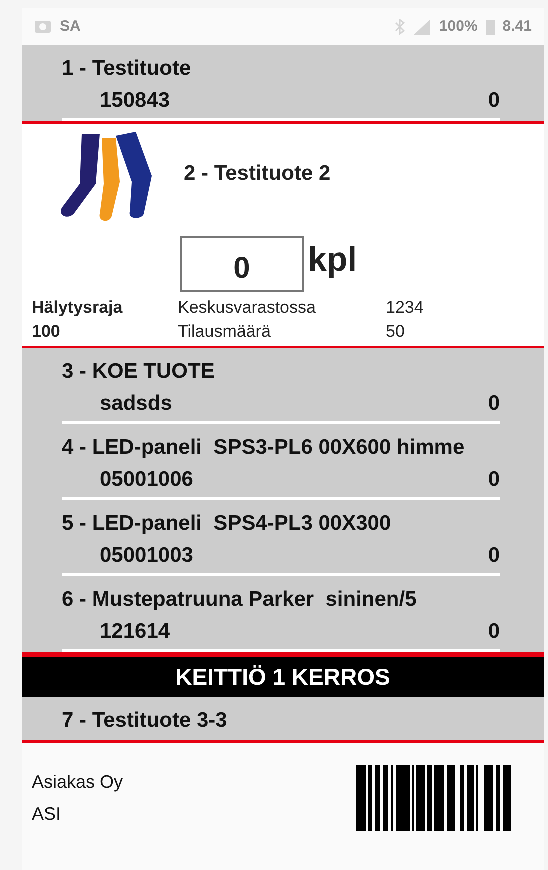 This screenshot has height=870, width=548. Describe the element at coordinates (78, 308) in the screenshot. I see `alert-label: Hälytysraja` at that location.